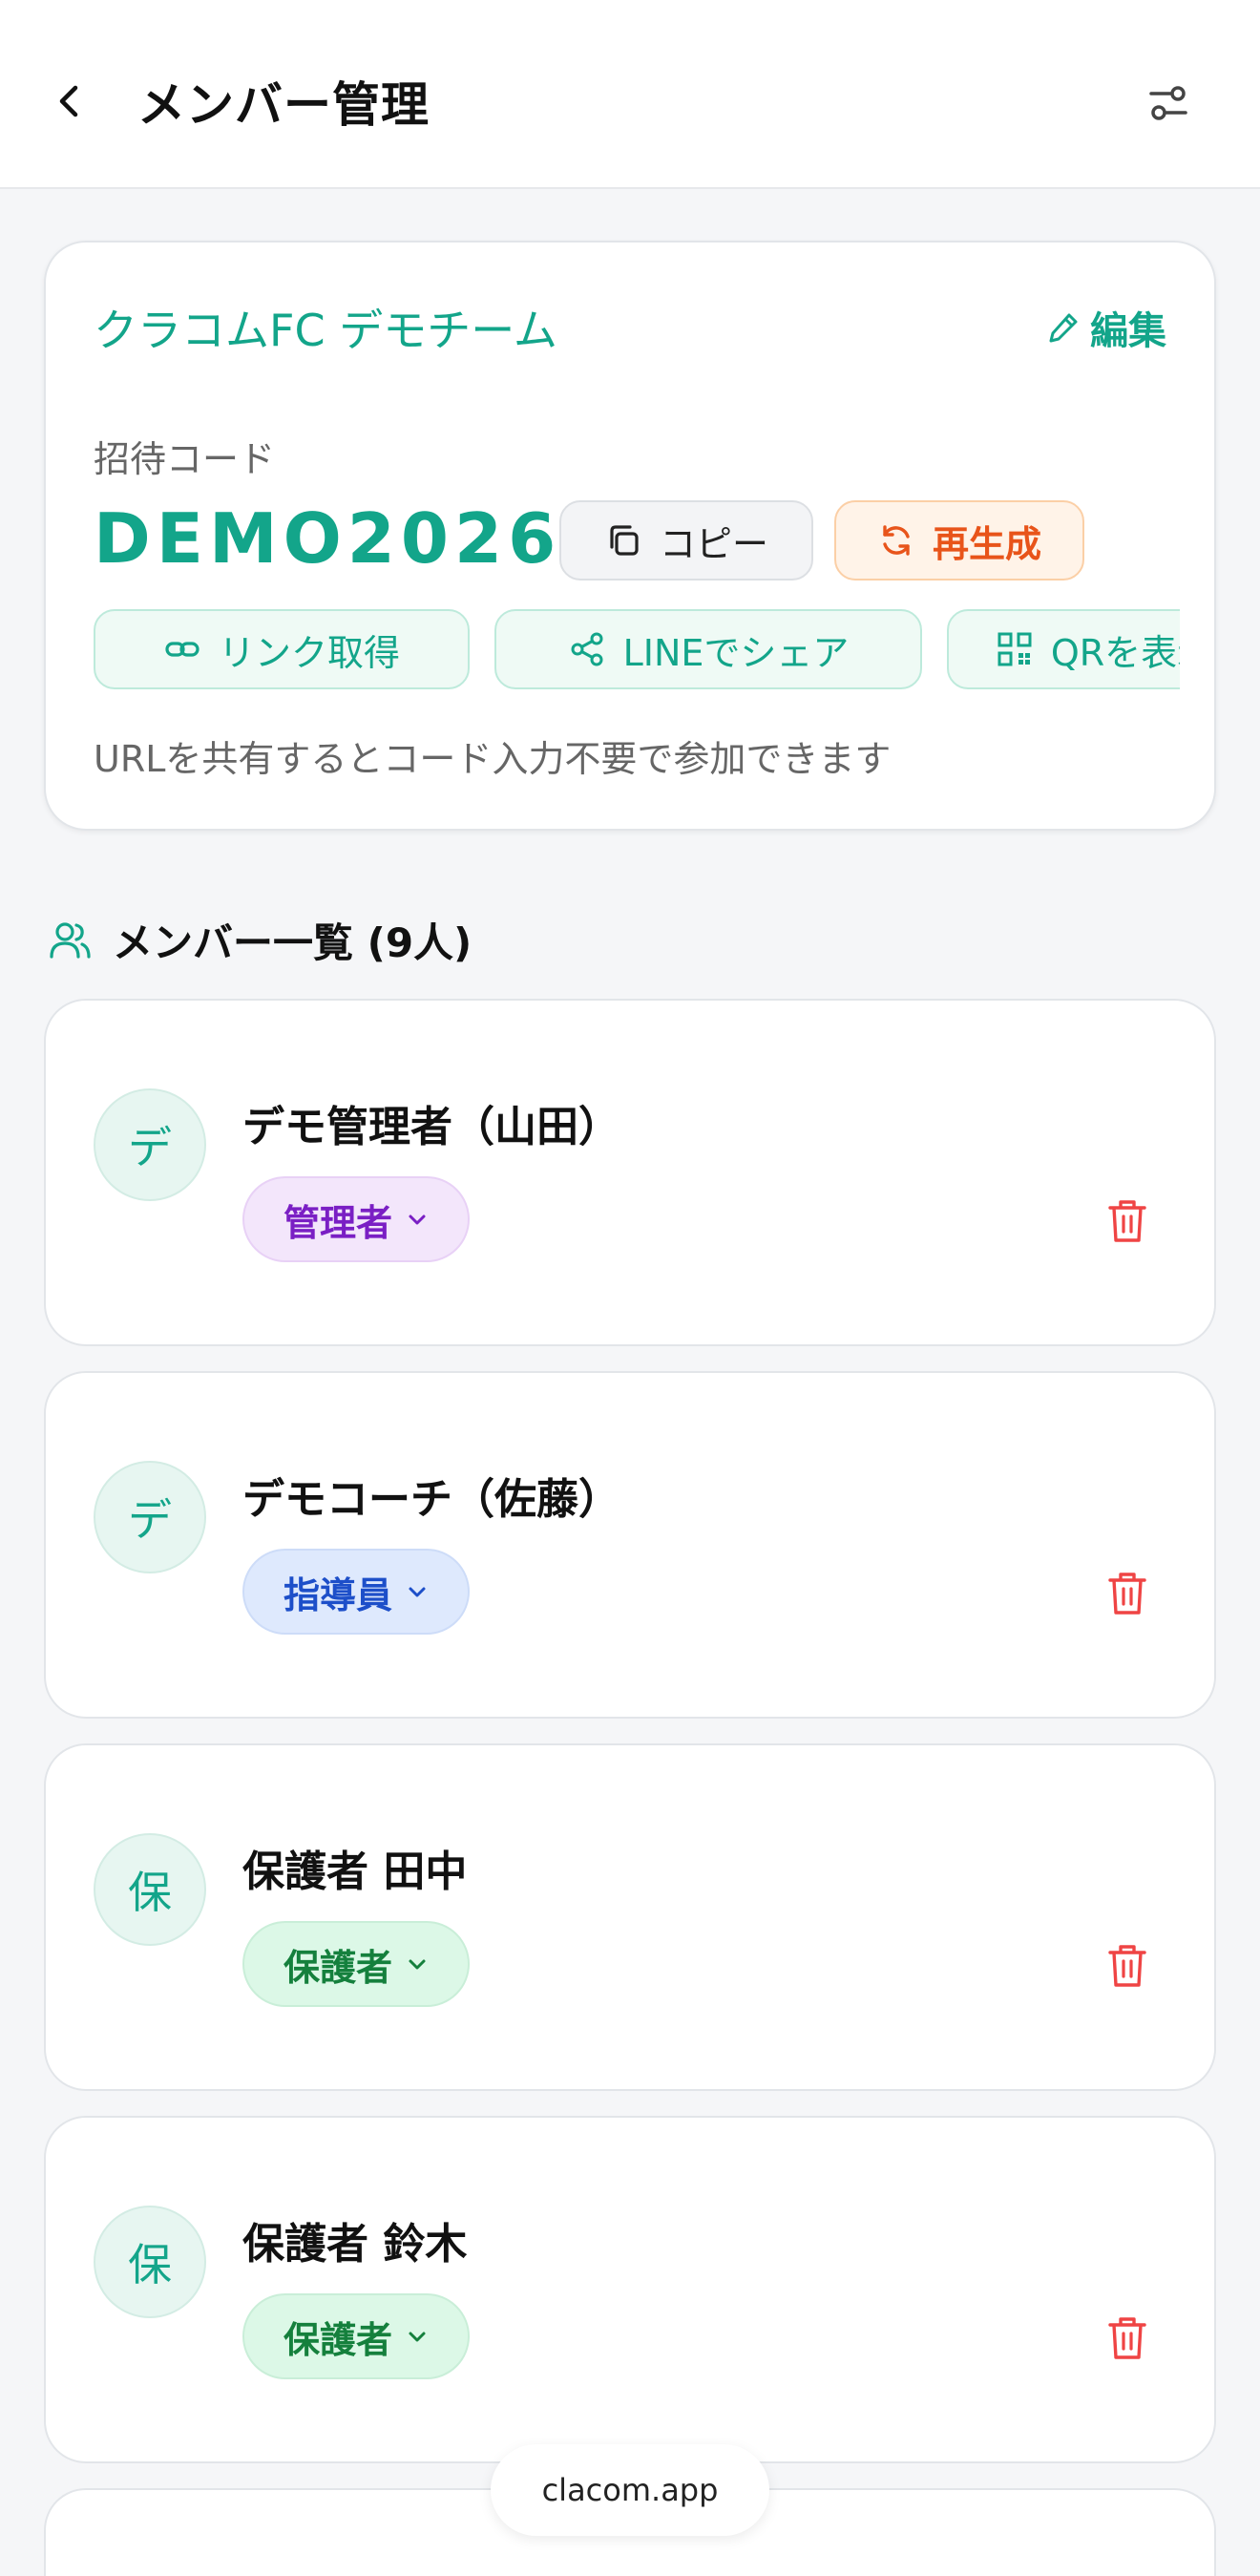 The width and height of the screenshot is (1260, 2576). Describe the element at coordinates (292, 942) in the screenshot. I see `members-heading-label: メンバー一覧 (9人)` at that location.